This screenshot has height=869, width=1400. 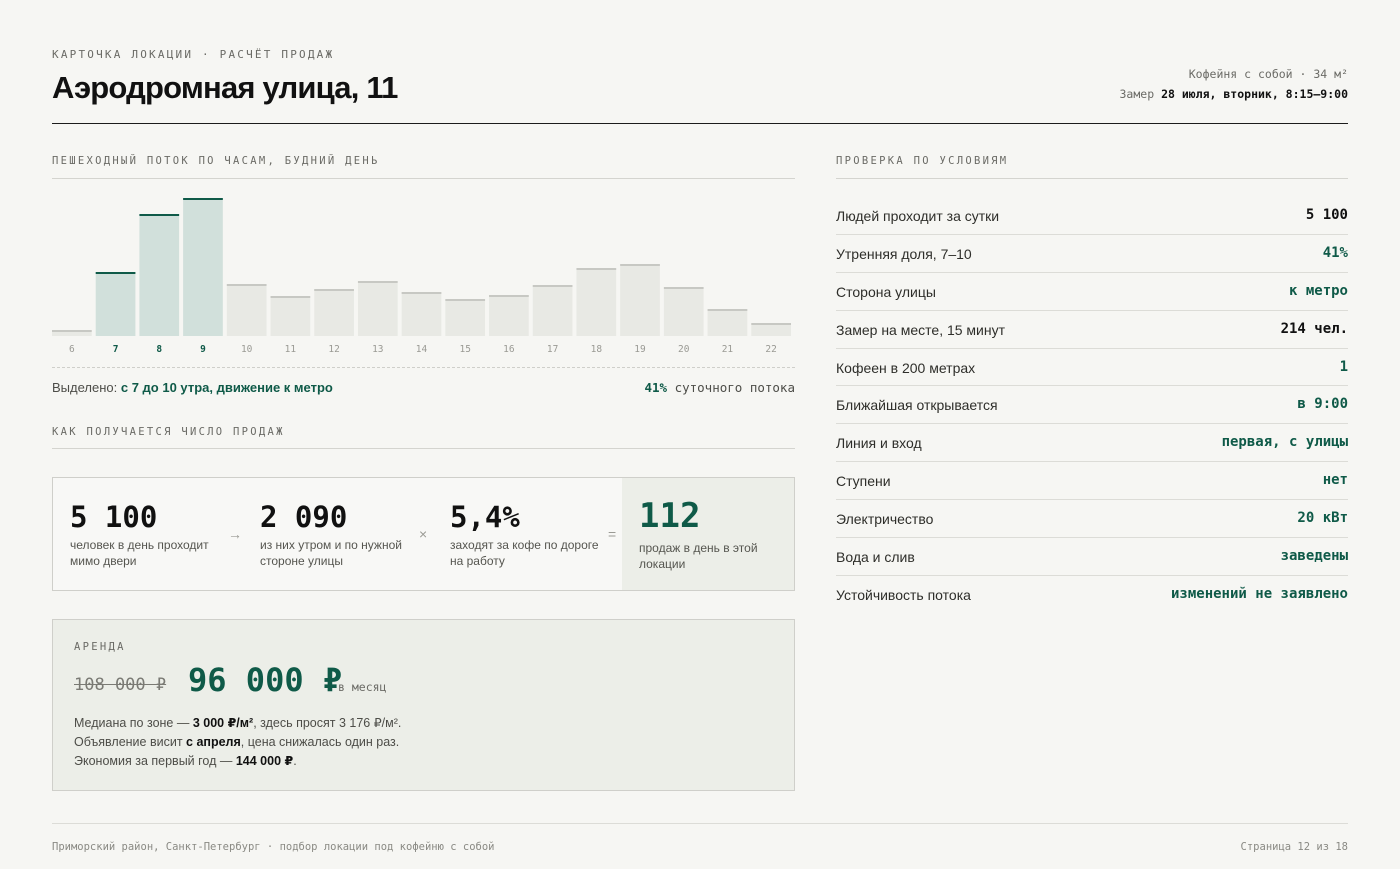 I want to click on multiply-operator: ×, so click(x=423, y=534).